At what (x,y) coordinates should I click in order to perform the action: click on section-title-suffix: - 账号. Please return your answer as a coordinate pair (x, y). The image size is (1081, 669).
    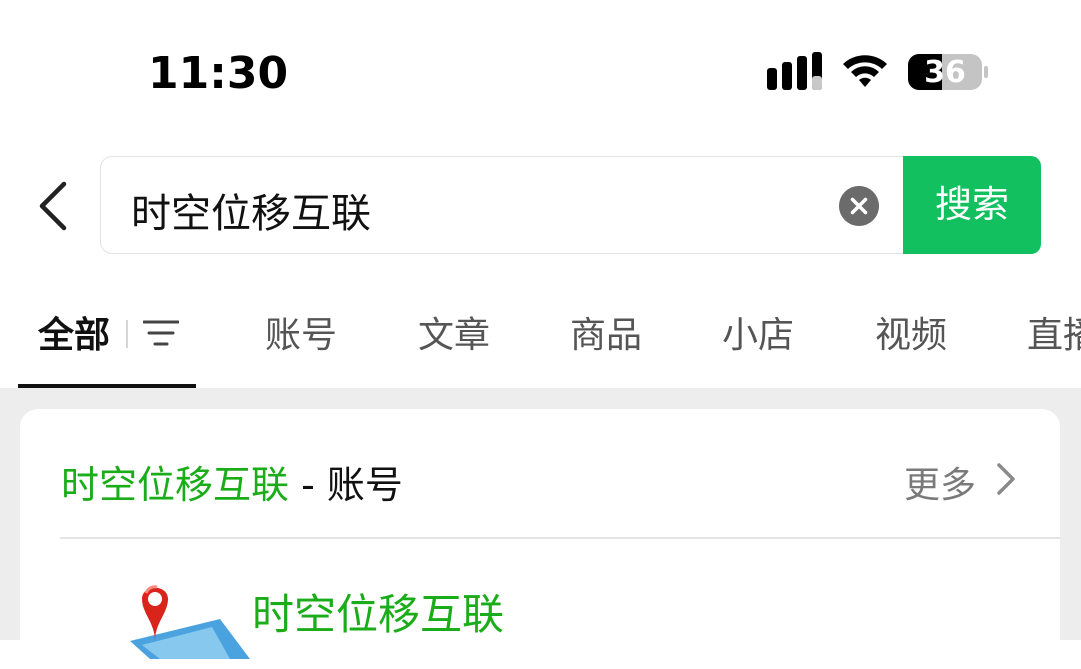
    Looking at the image, I should click on (346, 485).